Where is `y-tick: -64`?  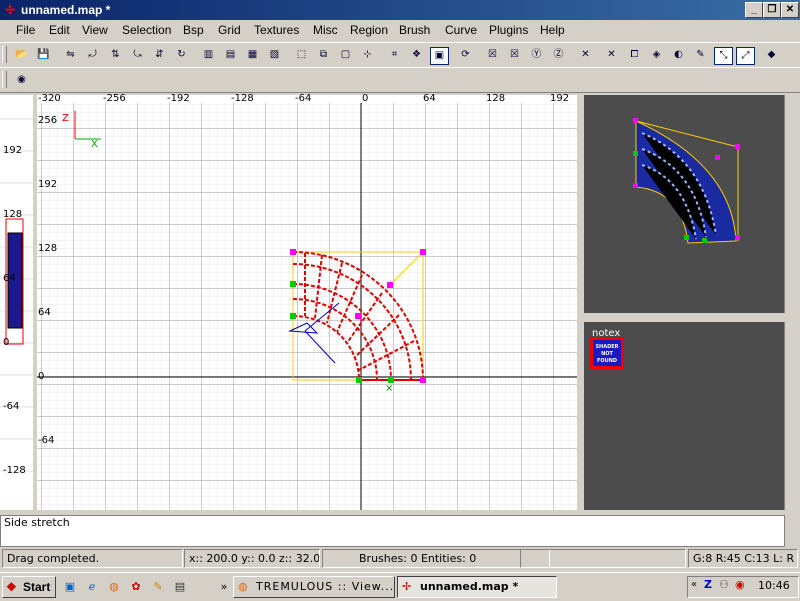
y-tick: -64 is located at coordinates (46, 440).